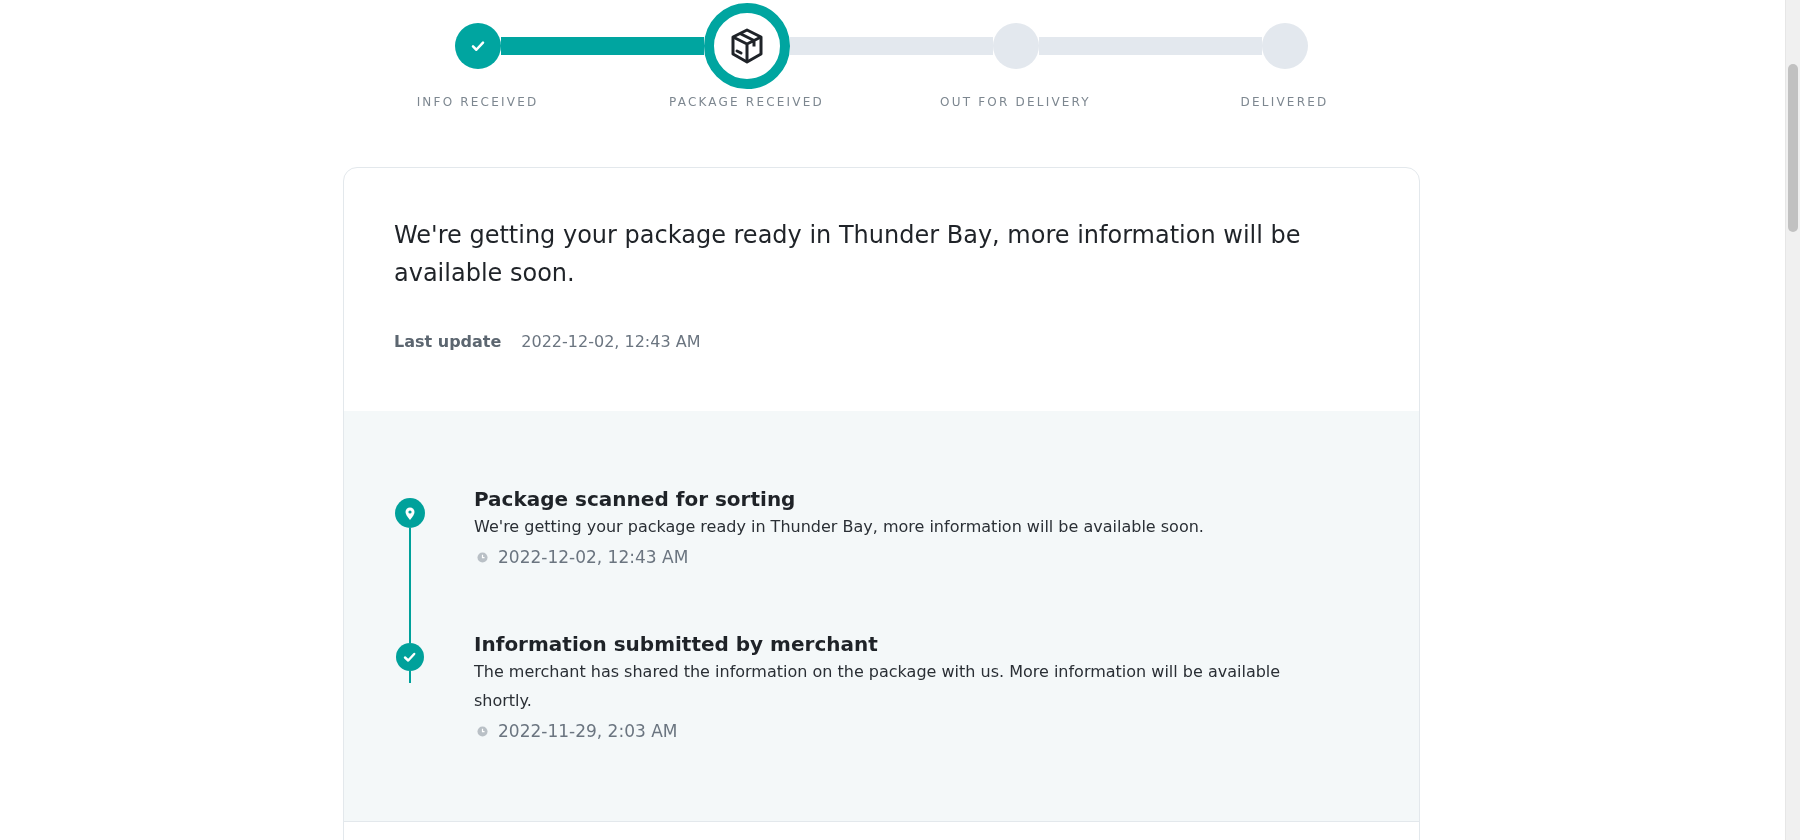  Describe the element at coordinates (1792, 420) in the screenshot. I see `scrollbar` at that location.